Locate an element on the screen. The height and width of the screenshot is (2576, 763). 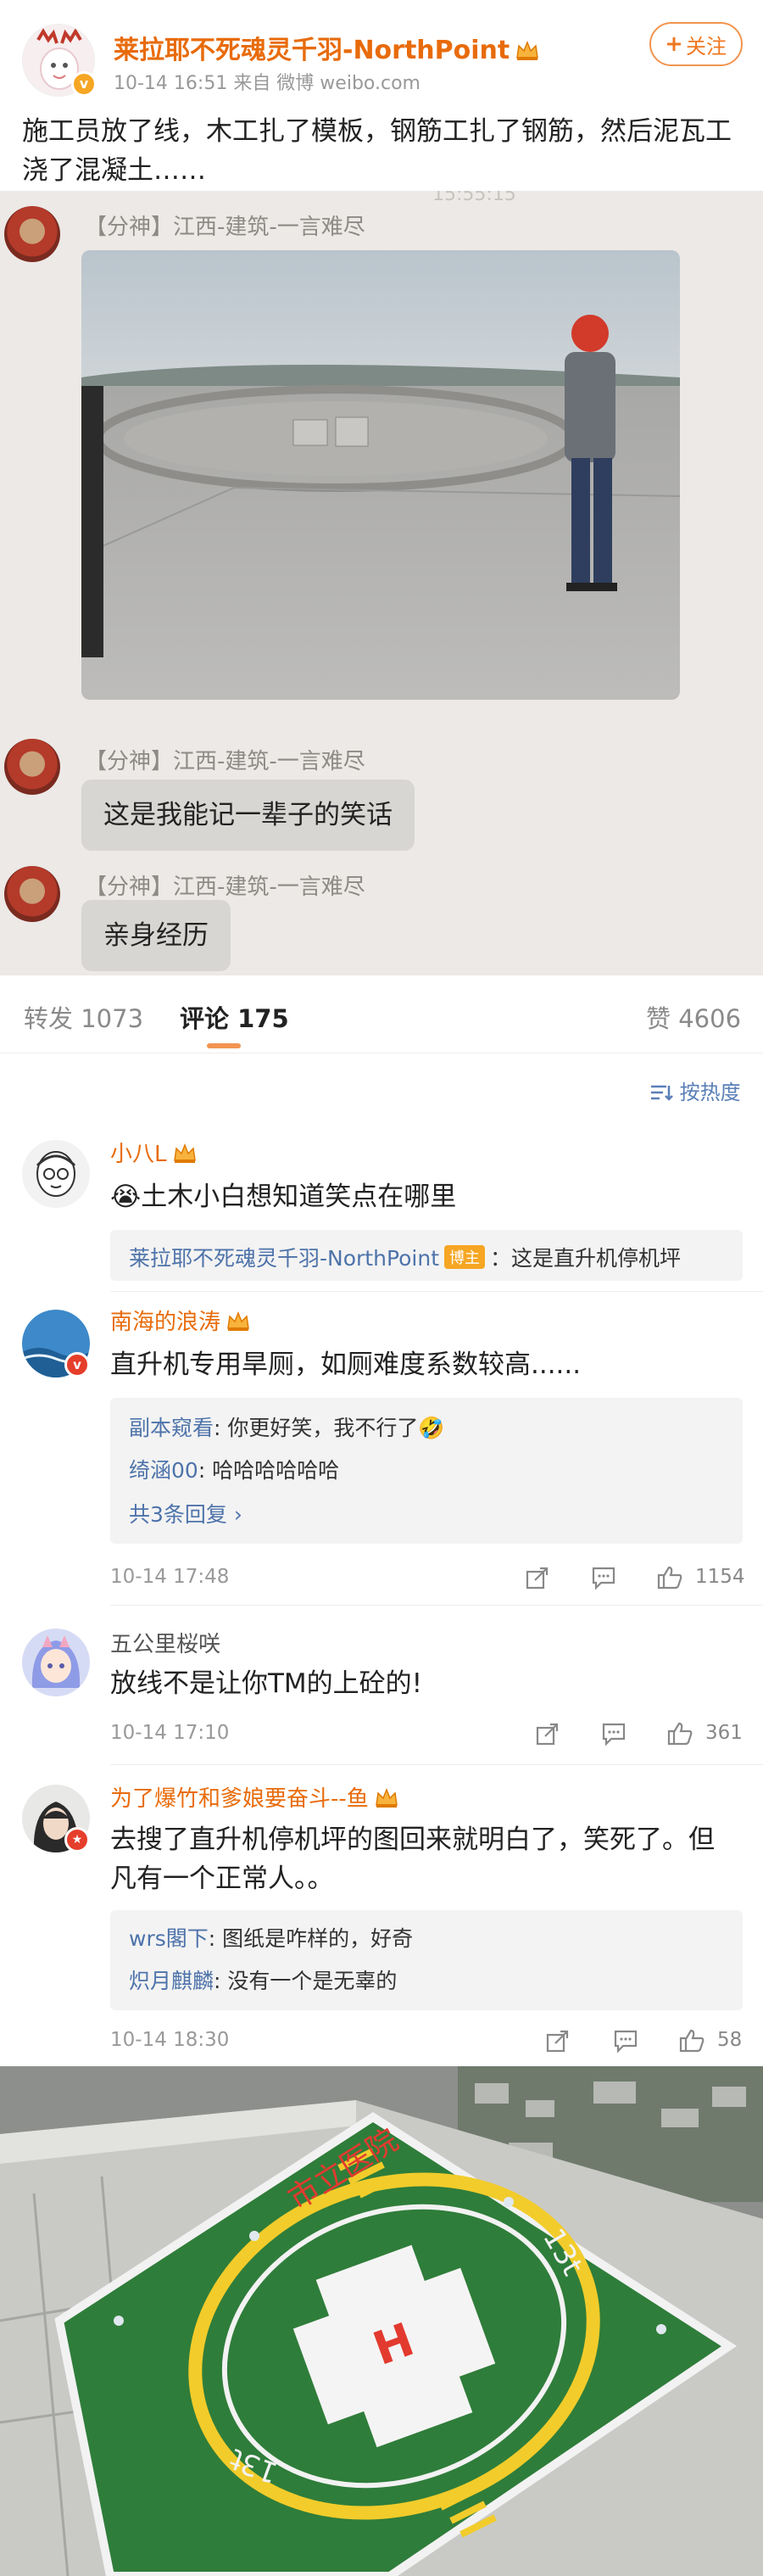
reply-line: 炽月麒麟: 没有一个是无辜的 is located at coordinates (263, 1979).